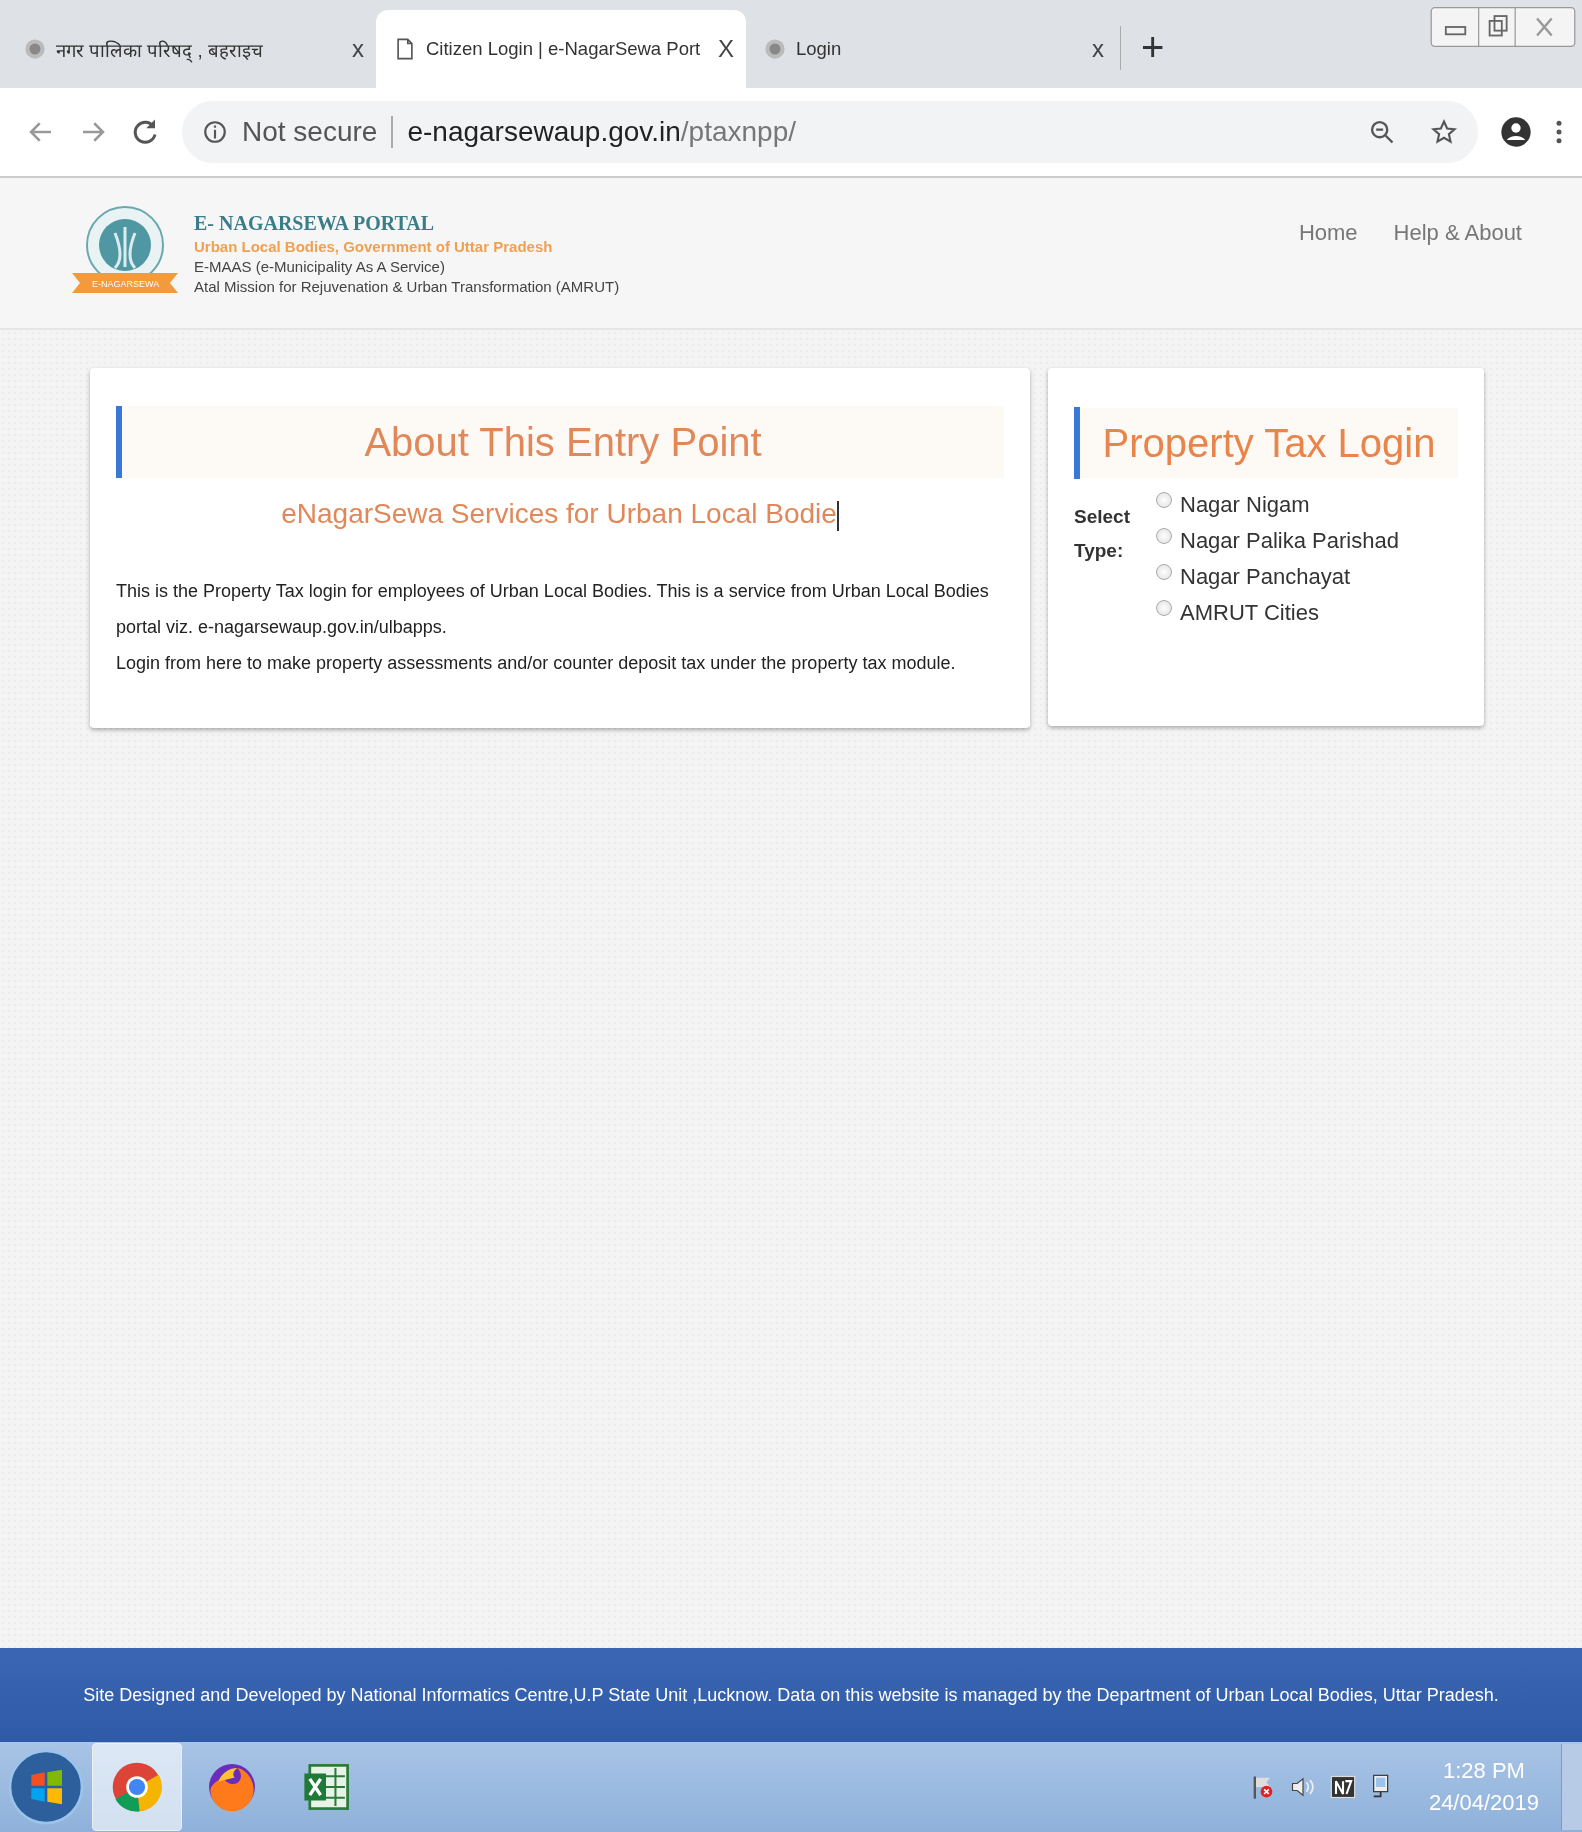 This screenshot has width=1582, height=1832. What do you see at coordinates (1457, 233) in the screenshot?
I see `nav-link: Help & About` at bounding box center [1457, 233].